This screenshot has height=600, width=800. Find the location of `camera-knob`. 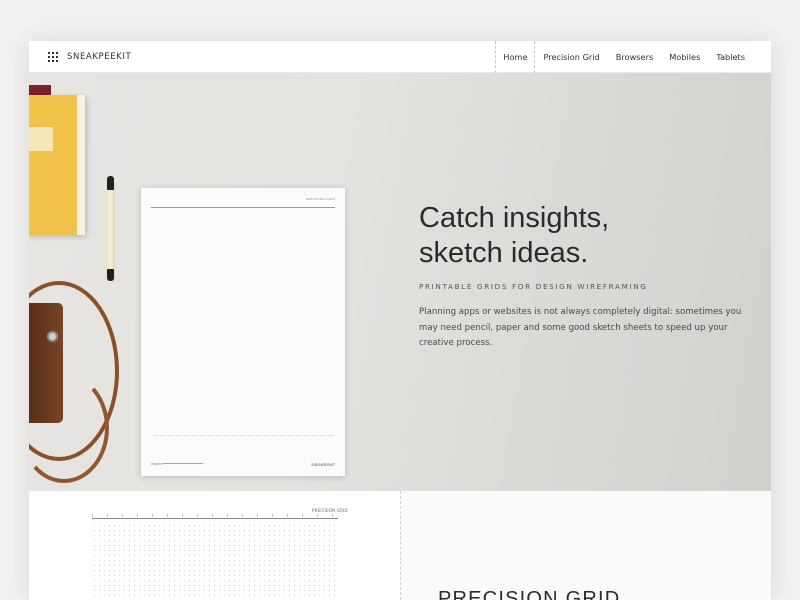

camera-knob is located at coordinates (52, 336).